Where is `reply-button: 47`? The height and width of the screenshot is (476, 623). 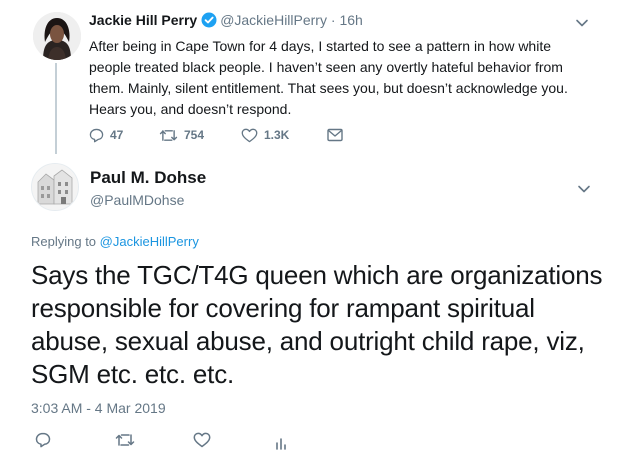
reply-button: 47 is located at coordinates (124, 135).